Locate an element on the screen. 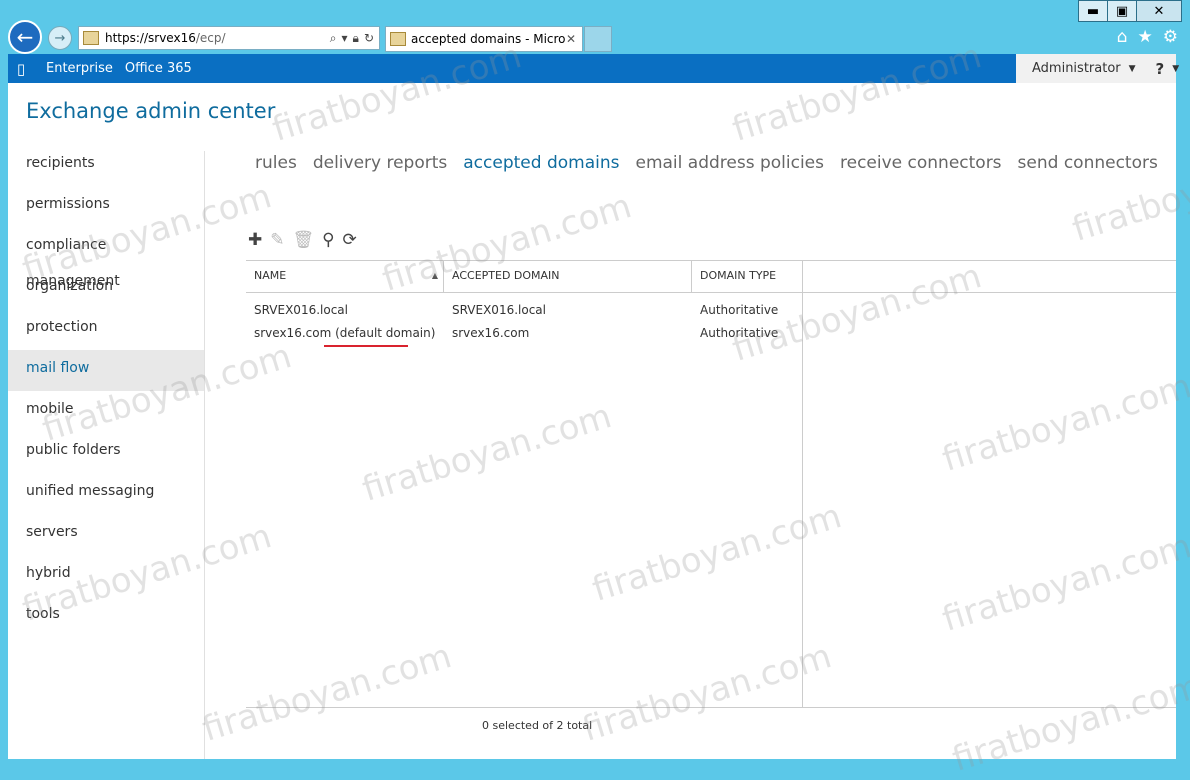  nav-tools: tools is located at coordinates (106, 616).